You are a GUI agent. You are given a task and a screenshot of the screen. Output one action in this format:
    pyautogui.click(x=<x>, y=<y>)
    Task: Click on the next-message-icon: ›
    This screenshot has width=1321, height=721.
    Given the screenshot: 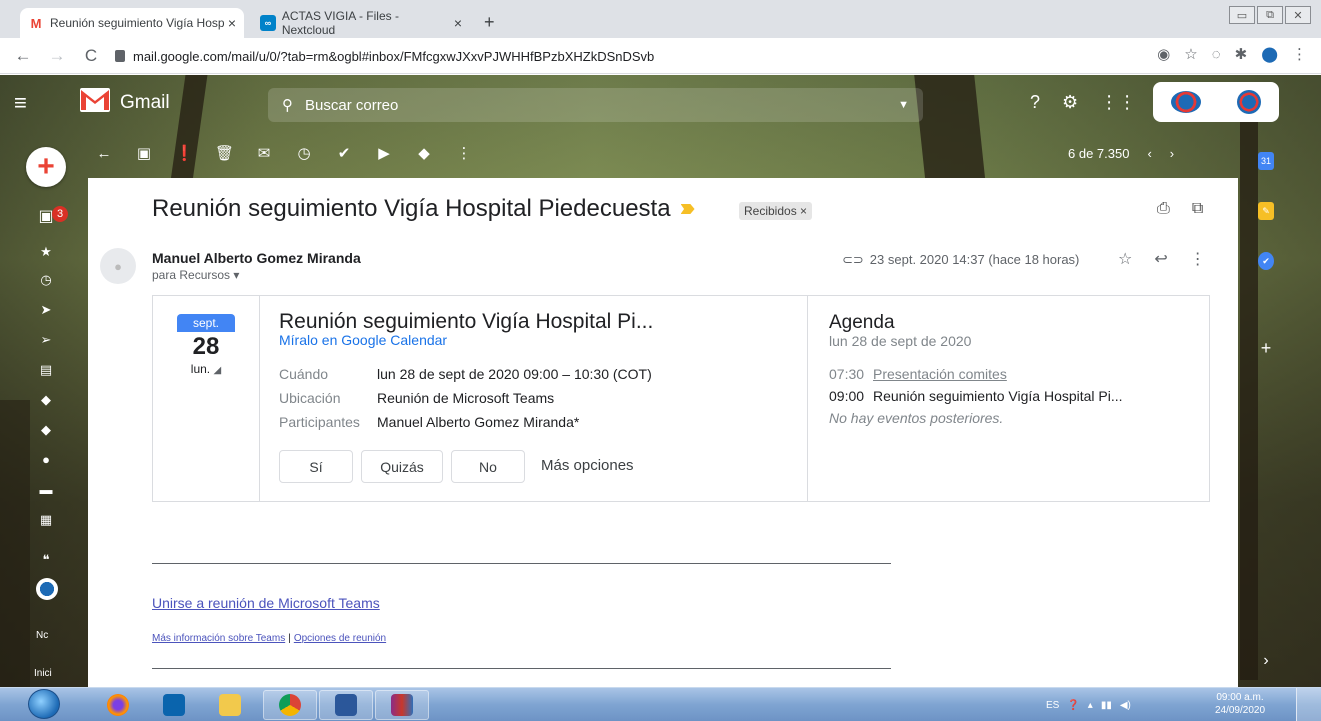 What is the action you would take?
    pyautogui.click(x=1172, y=153)
    